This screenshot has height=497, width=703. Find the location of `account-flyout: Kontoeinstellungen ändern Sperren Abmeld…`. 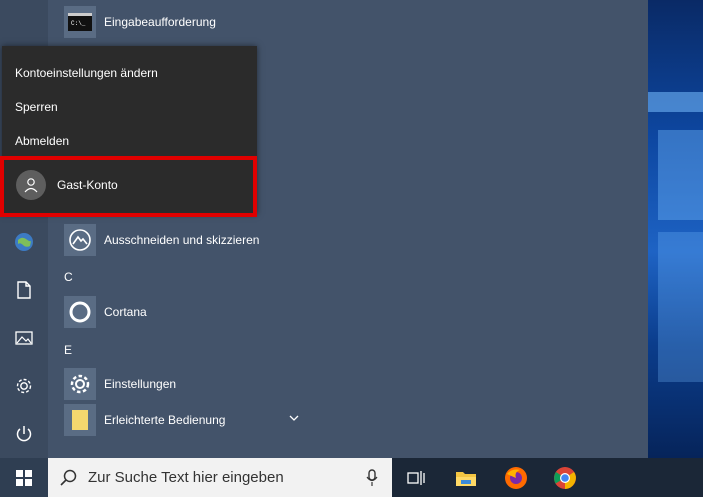

account-flyout: Kontoeinstellungen ändern Sperren Abmeld… is located at coordinates (129, 130).